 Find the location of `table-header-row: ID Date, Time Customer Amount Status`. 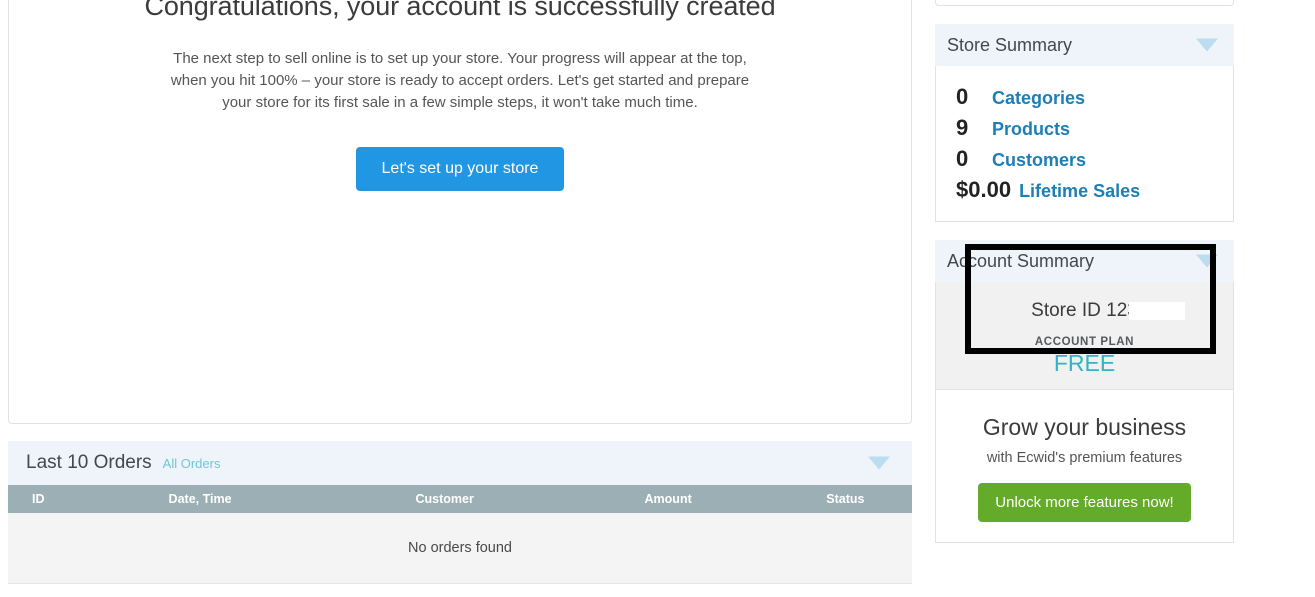

table-header-row: ID Date, Time Customer Amount Status is located at coordinates (460, 499).